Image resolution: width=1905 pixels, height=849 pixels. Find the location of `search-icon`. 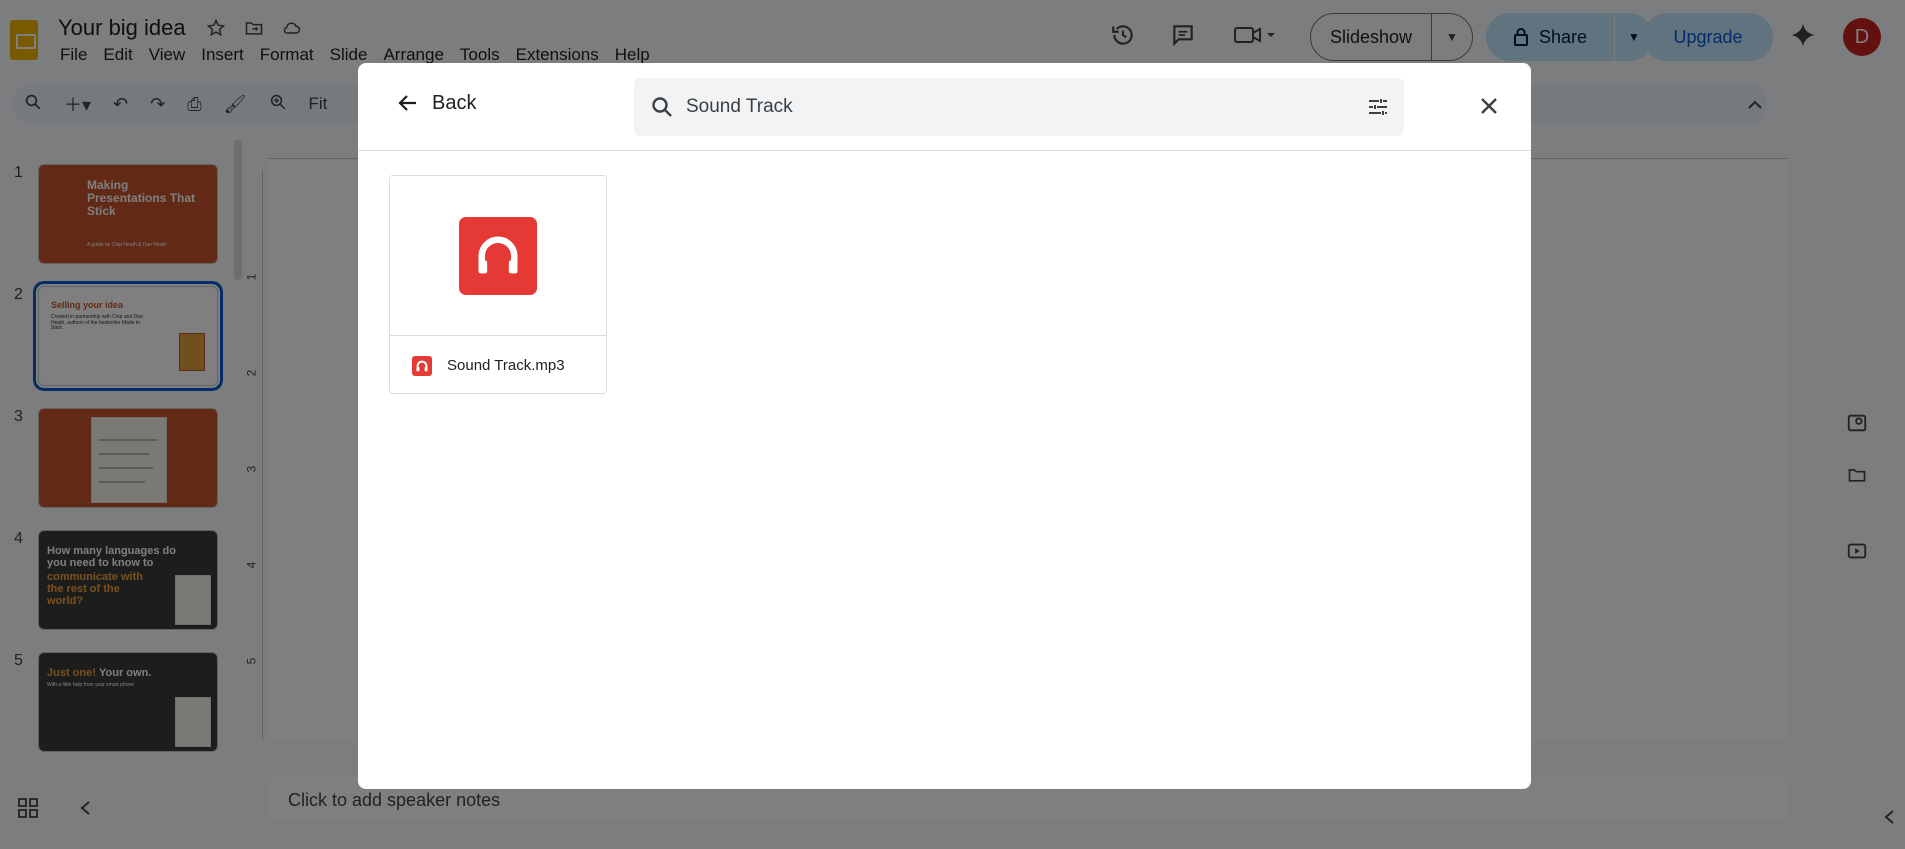

search-icon is located at coordinates (662, 109).